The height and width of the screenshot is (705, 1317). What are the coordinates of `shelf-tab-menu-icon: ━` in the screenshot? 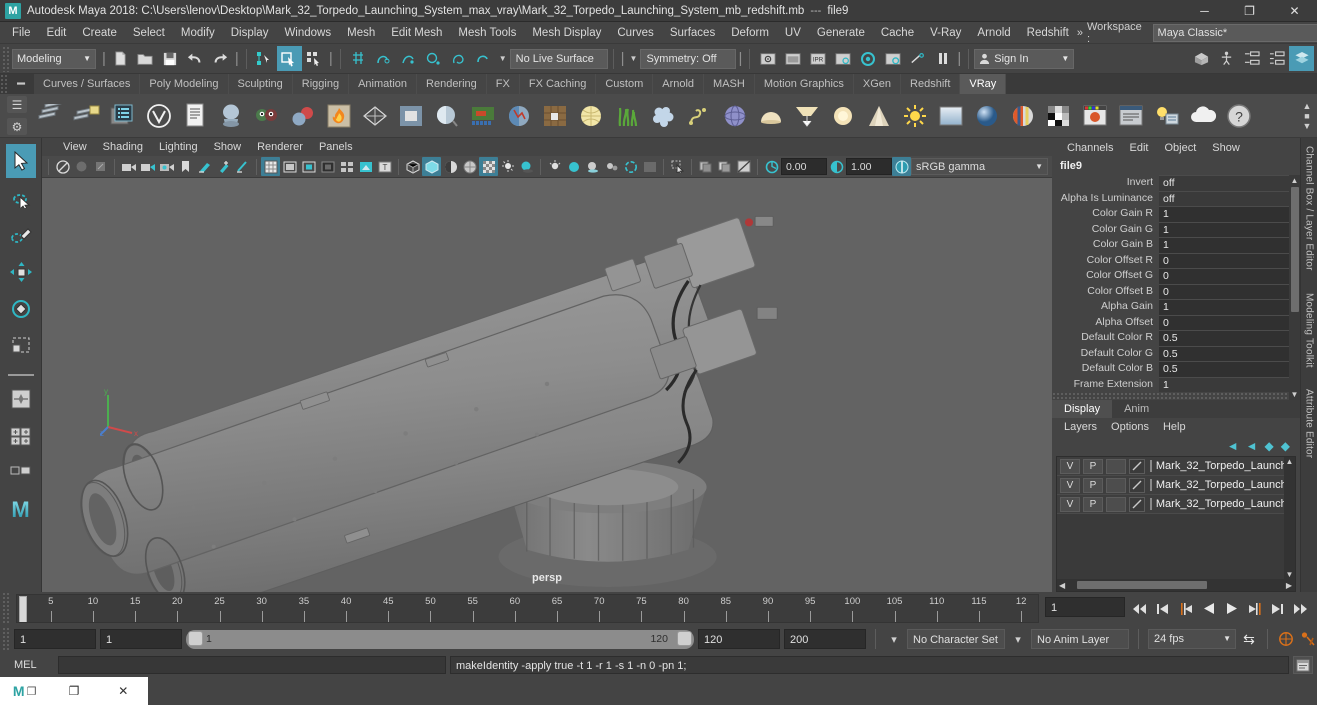 It's located at (21, 84).